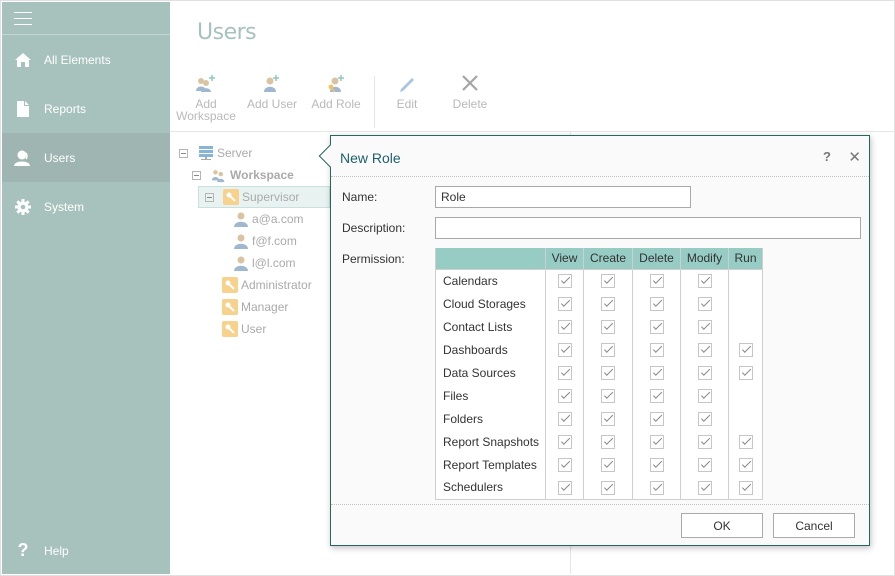 Image resolution: width=895 pixels, height=576 pixels. Describe the element at coordinates (86, 206) in the screenshot. I see `sidebar-item-system: System` at that location.